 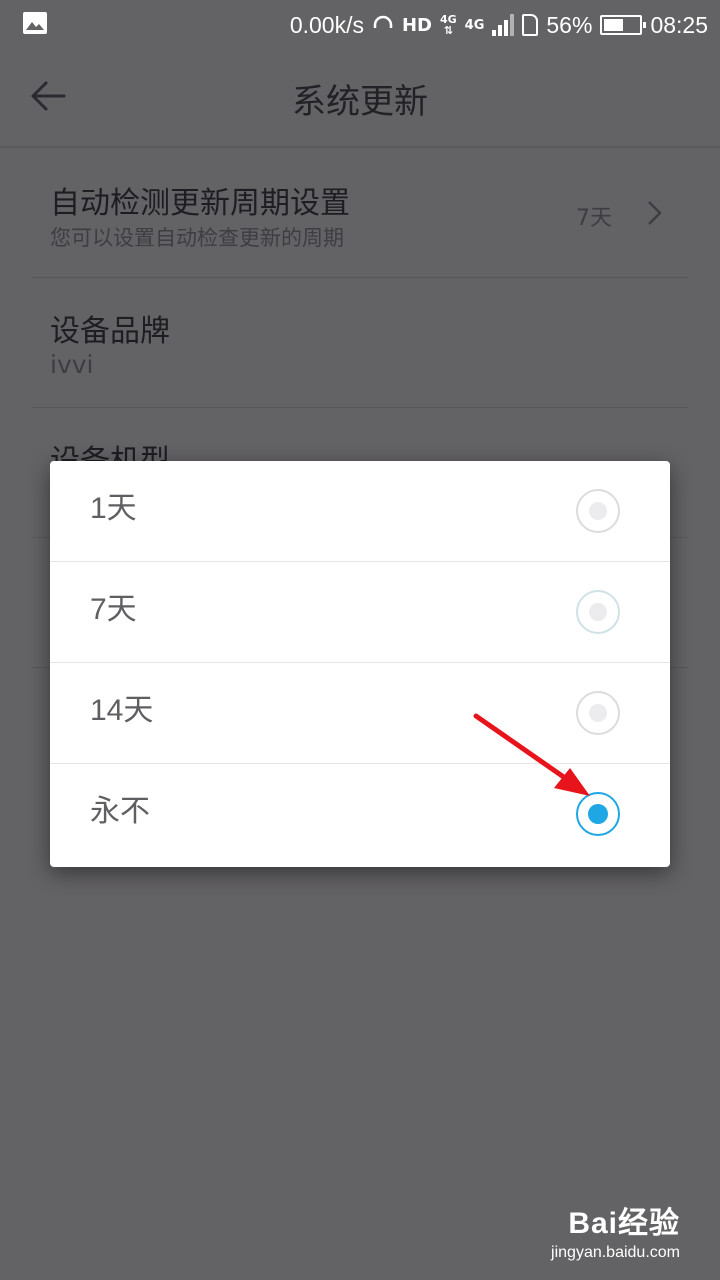 I want to click on network-speed: 0.00k/s, so click(x=326, y=24).